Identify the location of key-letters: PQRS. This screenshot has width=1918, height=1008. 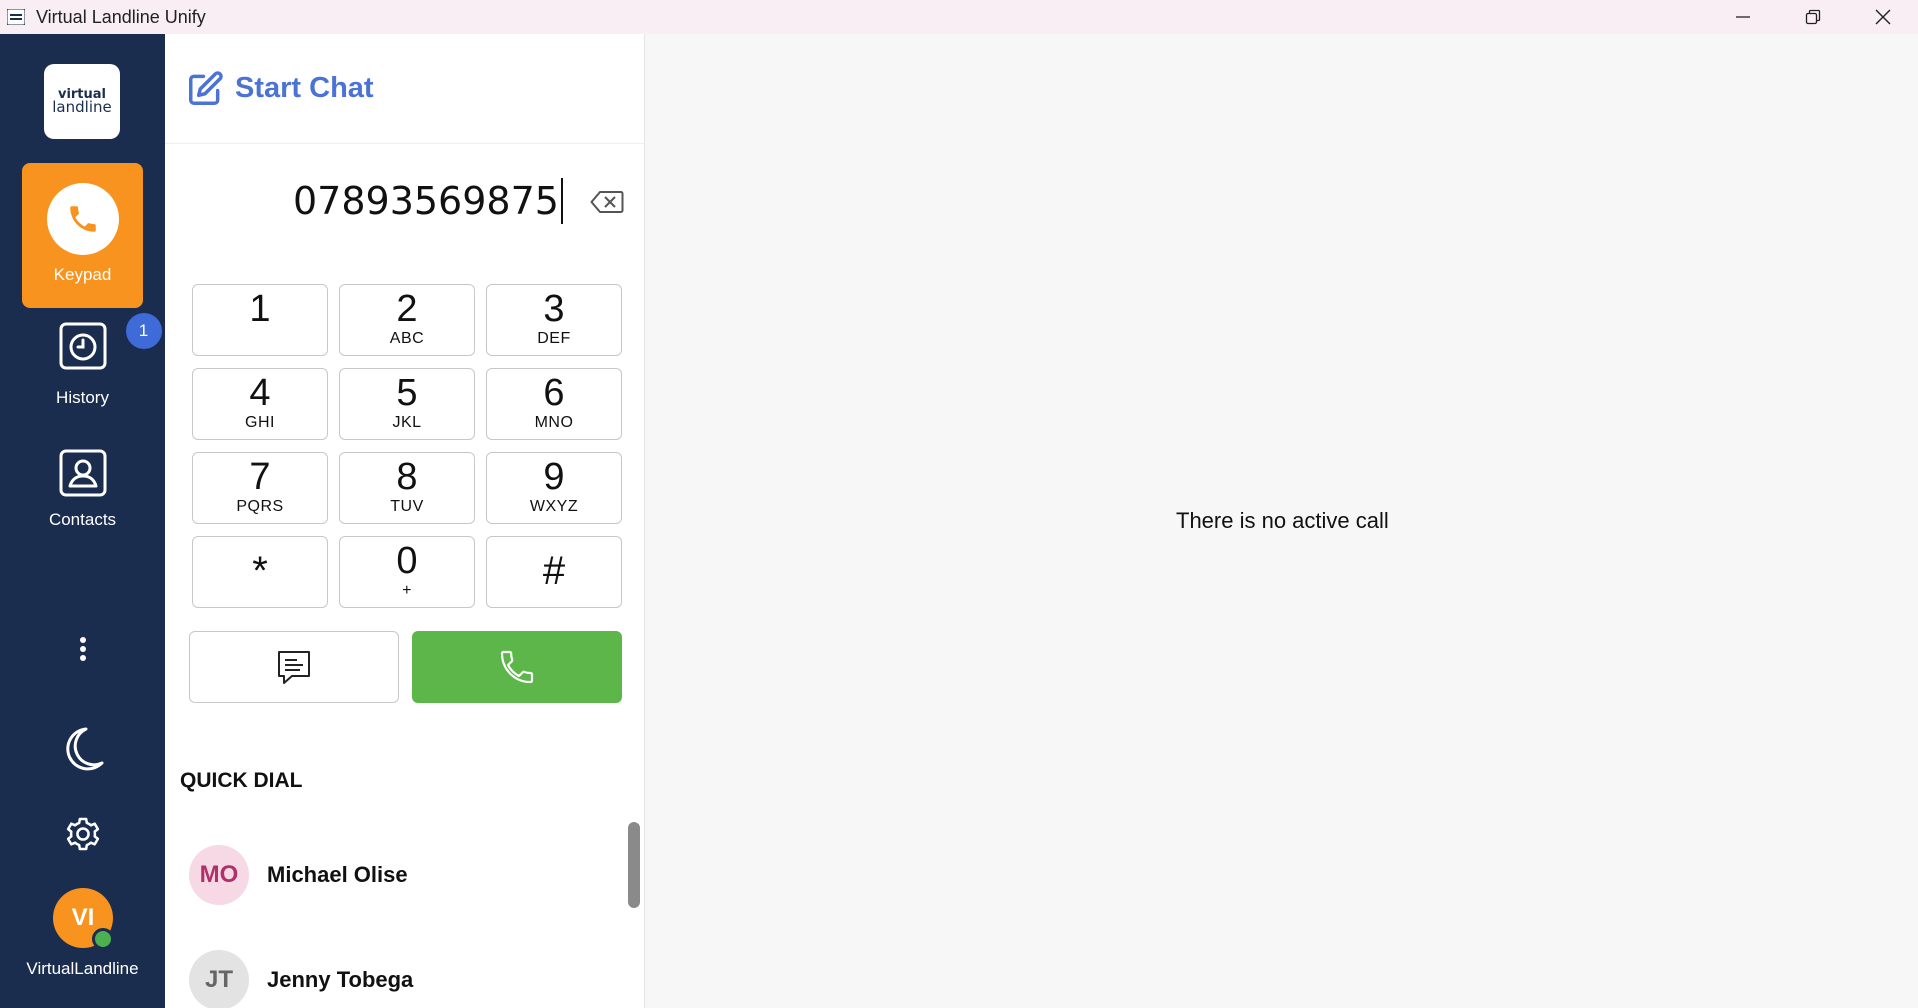
(260, 506).